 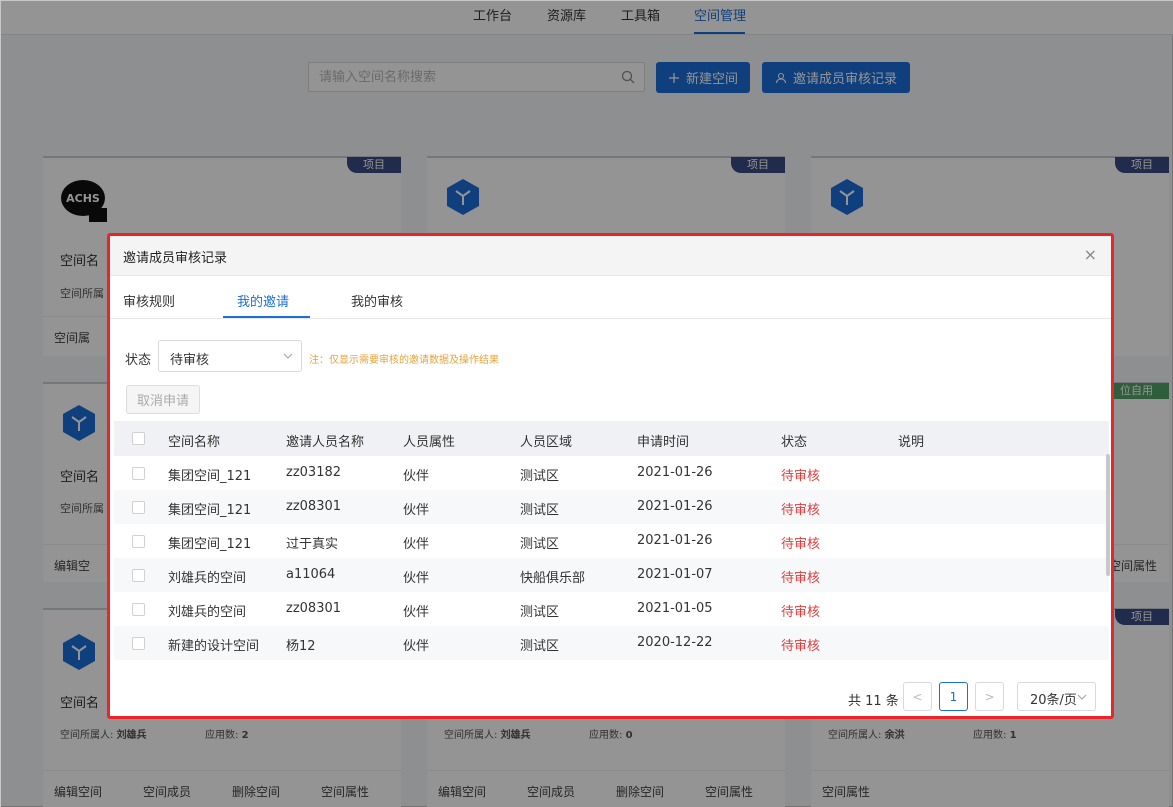 What do you see at coordinates (163, 399) in the screenshot?
I see `cancel-application-button: 取消申请` at bounding box center [163, 399].